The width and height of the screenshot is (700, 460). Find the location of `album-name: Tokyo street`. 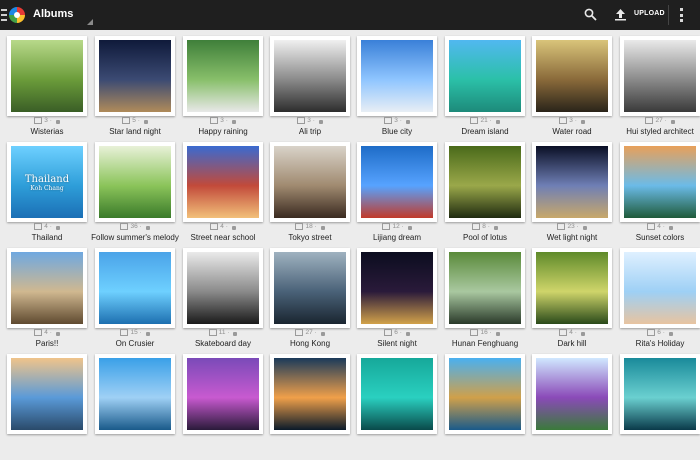

album-name: Tokyo street is located at coordinates (310, 237).